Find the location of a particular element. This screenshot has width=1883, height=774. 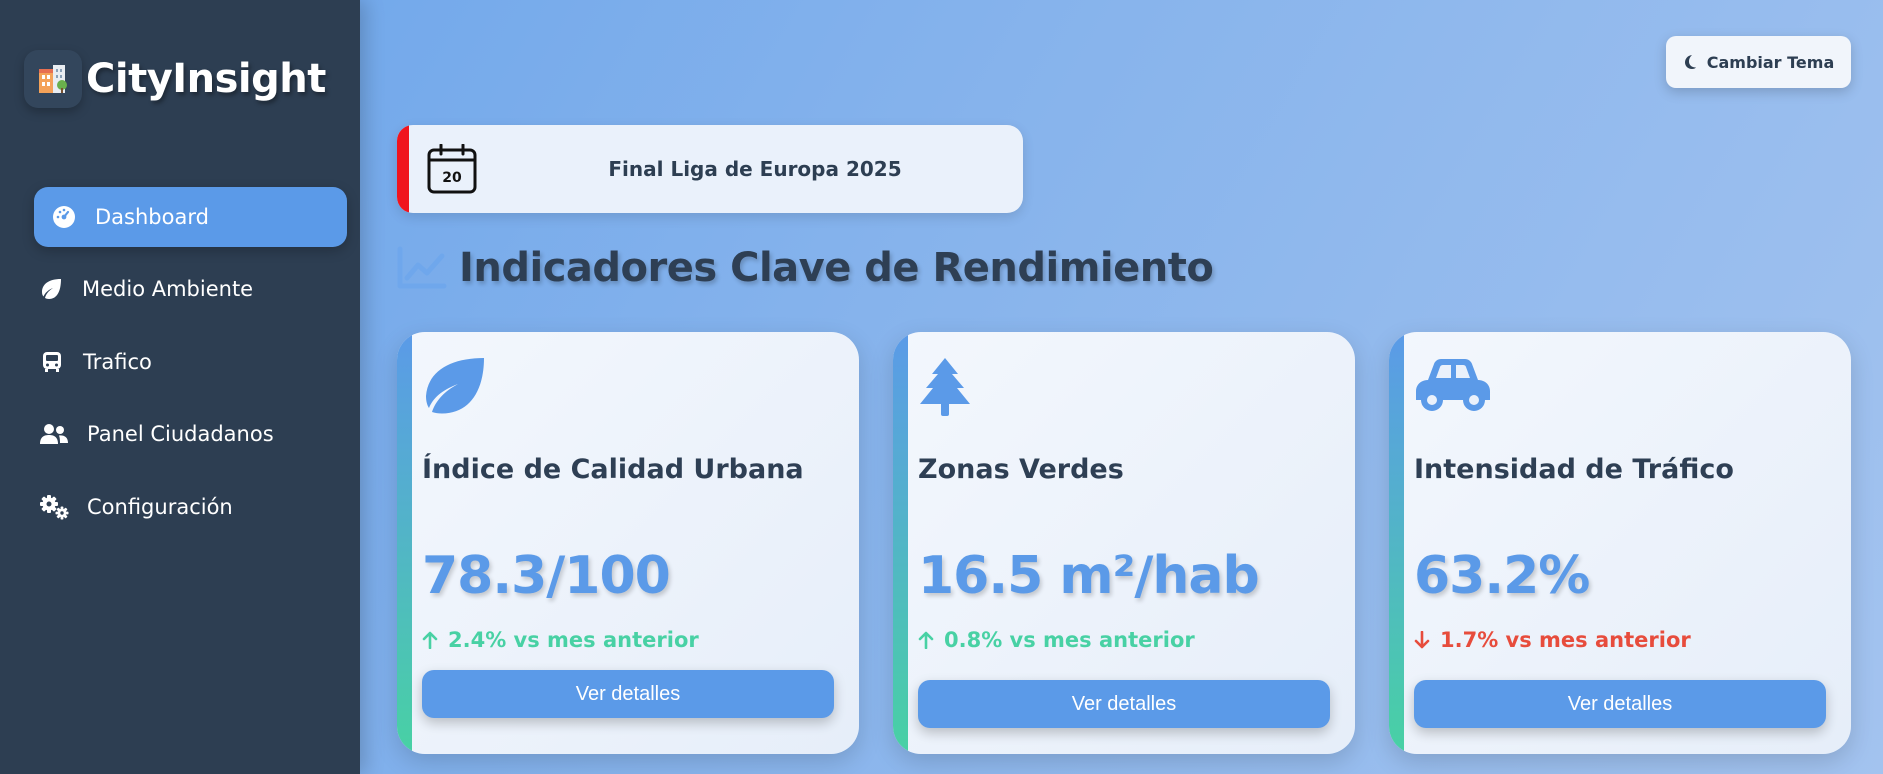

section-title: Indicadores Clave de Rendimiento is located at coordinates (805, 268).